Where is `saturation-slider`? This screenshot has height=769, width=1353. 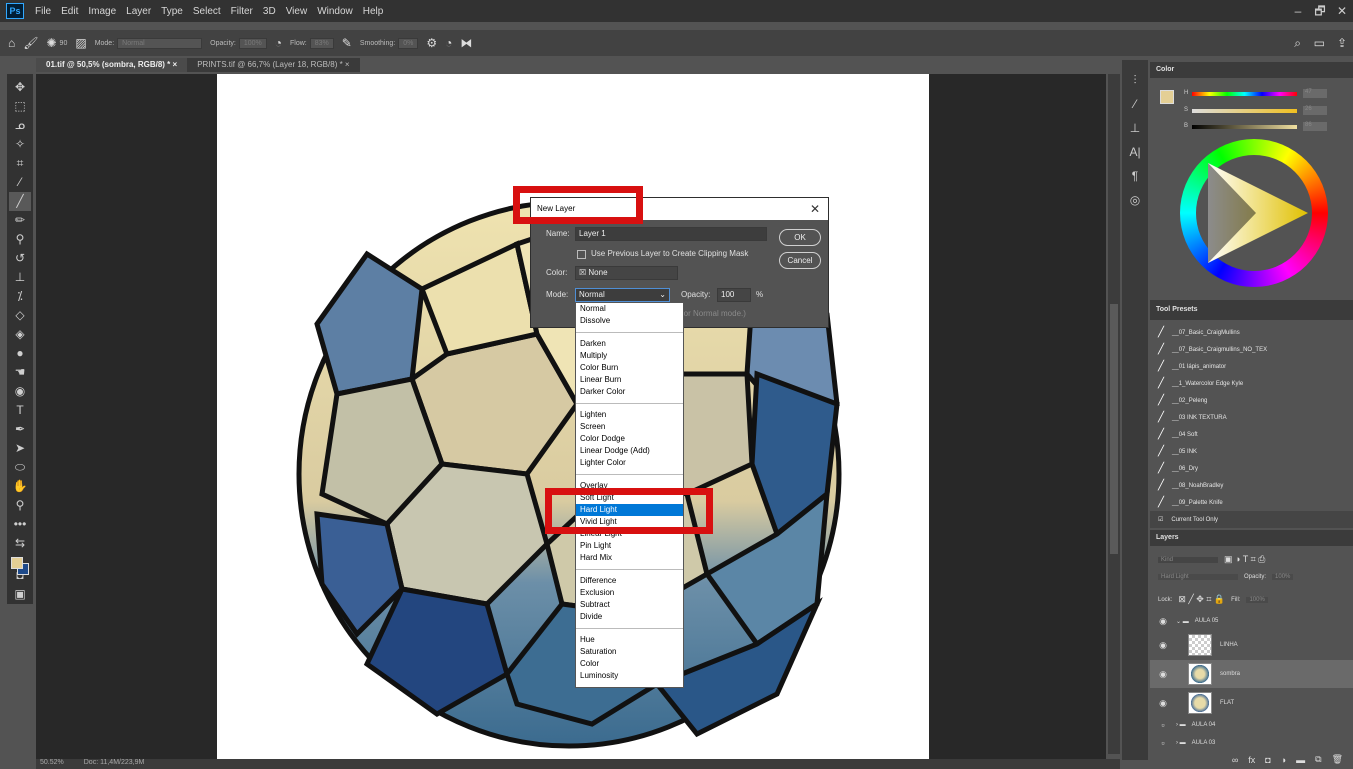
saturation-slider is located at coordinates (1244, 111).